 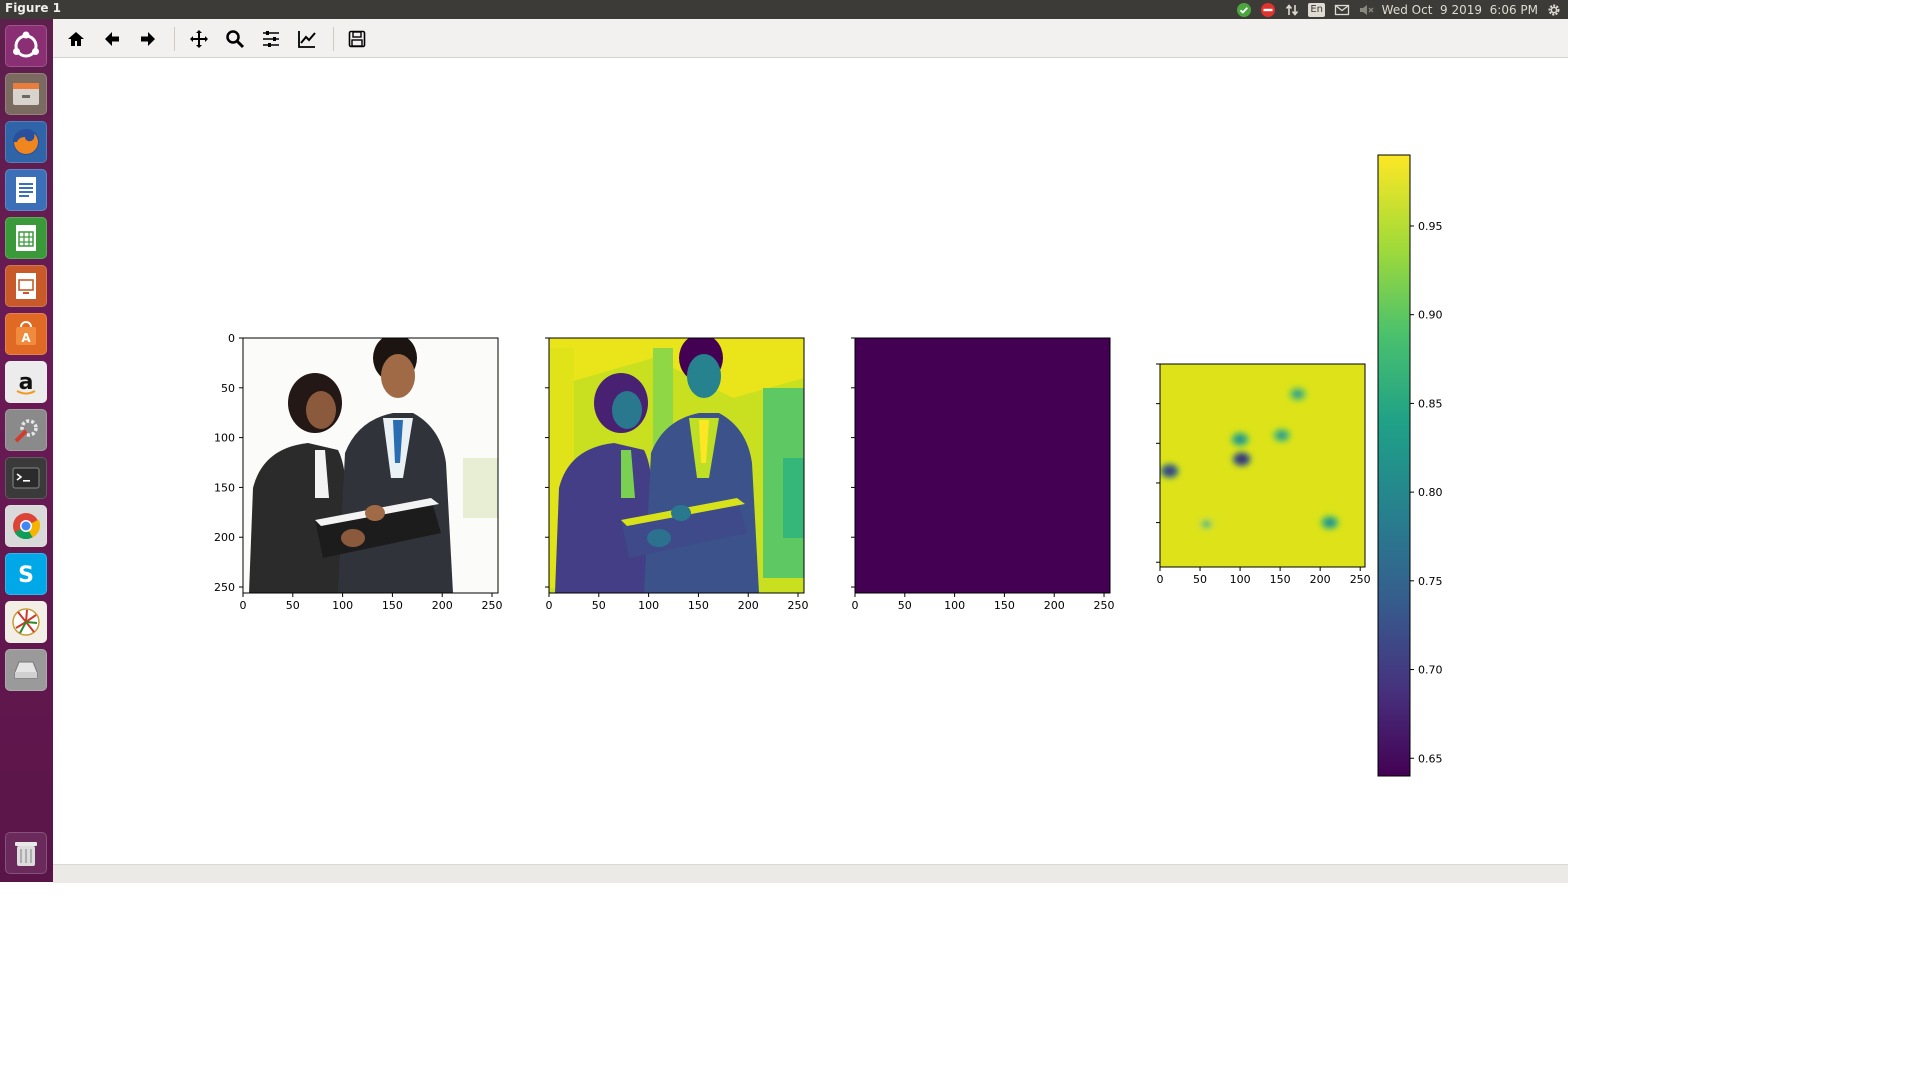 I want to click on keyboard-layout-icon: En, so click(x=1317, y=10).